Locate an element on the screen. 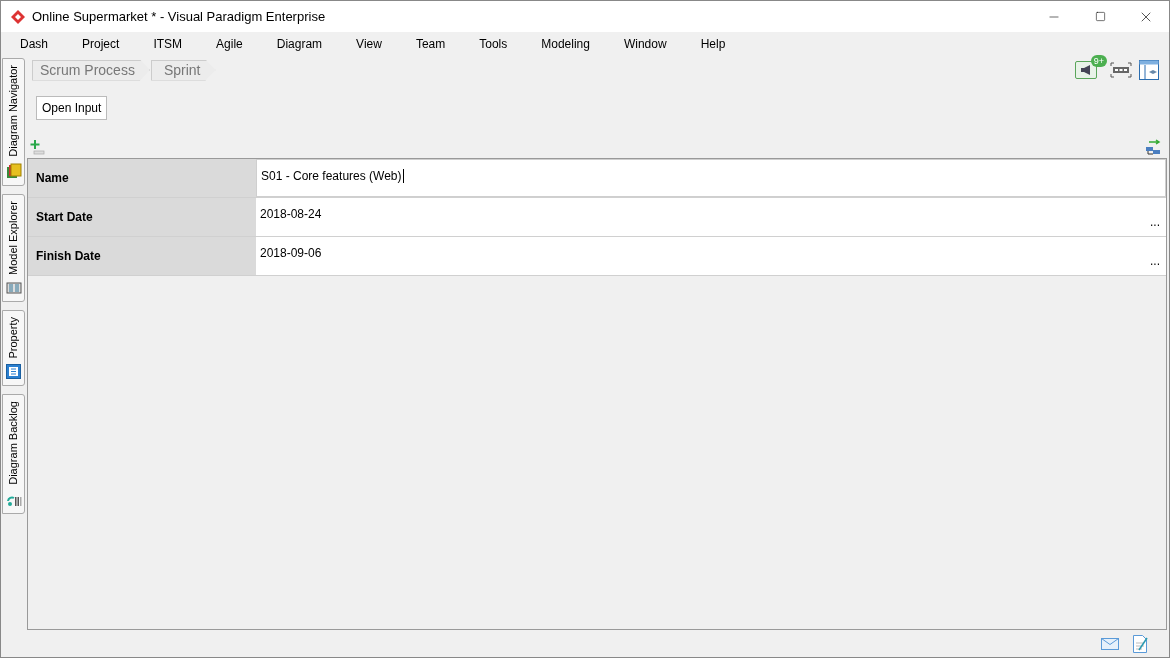  open-input-button: Open Input is located at coordinates (72, 108).